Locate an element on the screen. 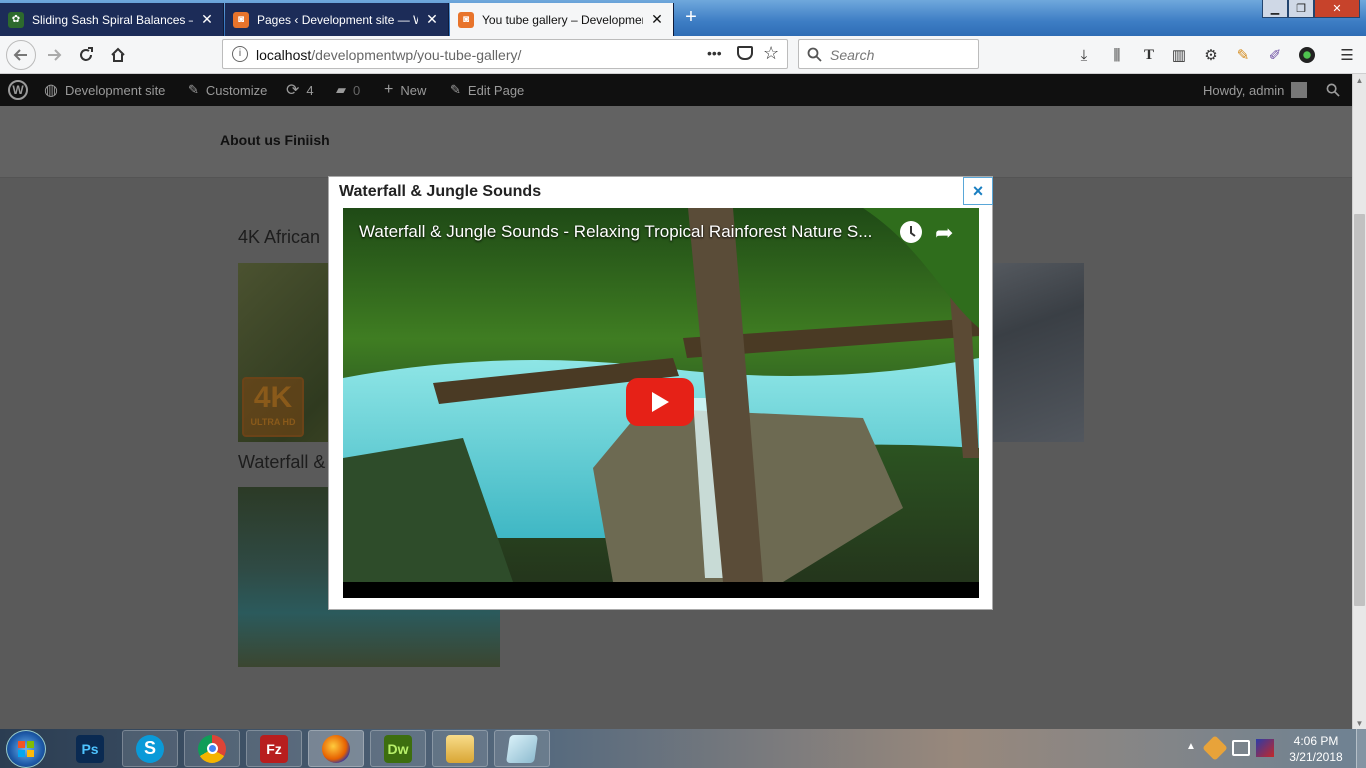 This screenshot has width=1366, height=768. dashboard-icon: ◍ is located at coordinates (51, 90).